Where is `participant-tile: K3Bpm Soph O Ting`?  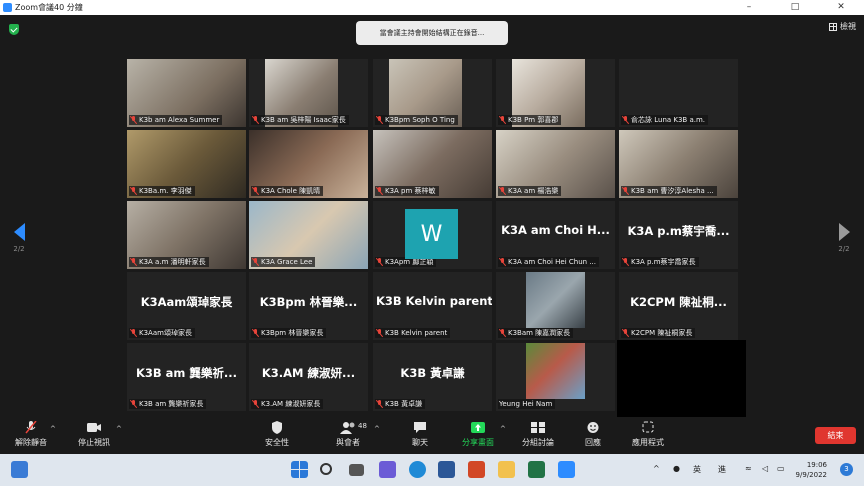 participant-tile: K3Bpm Soph O Ting is located at coordinates (432, 93).